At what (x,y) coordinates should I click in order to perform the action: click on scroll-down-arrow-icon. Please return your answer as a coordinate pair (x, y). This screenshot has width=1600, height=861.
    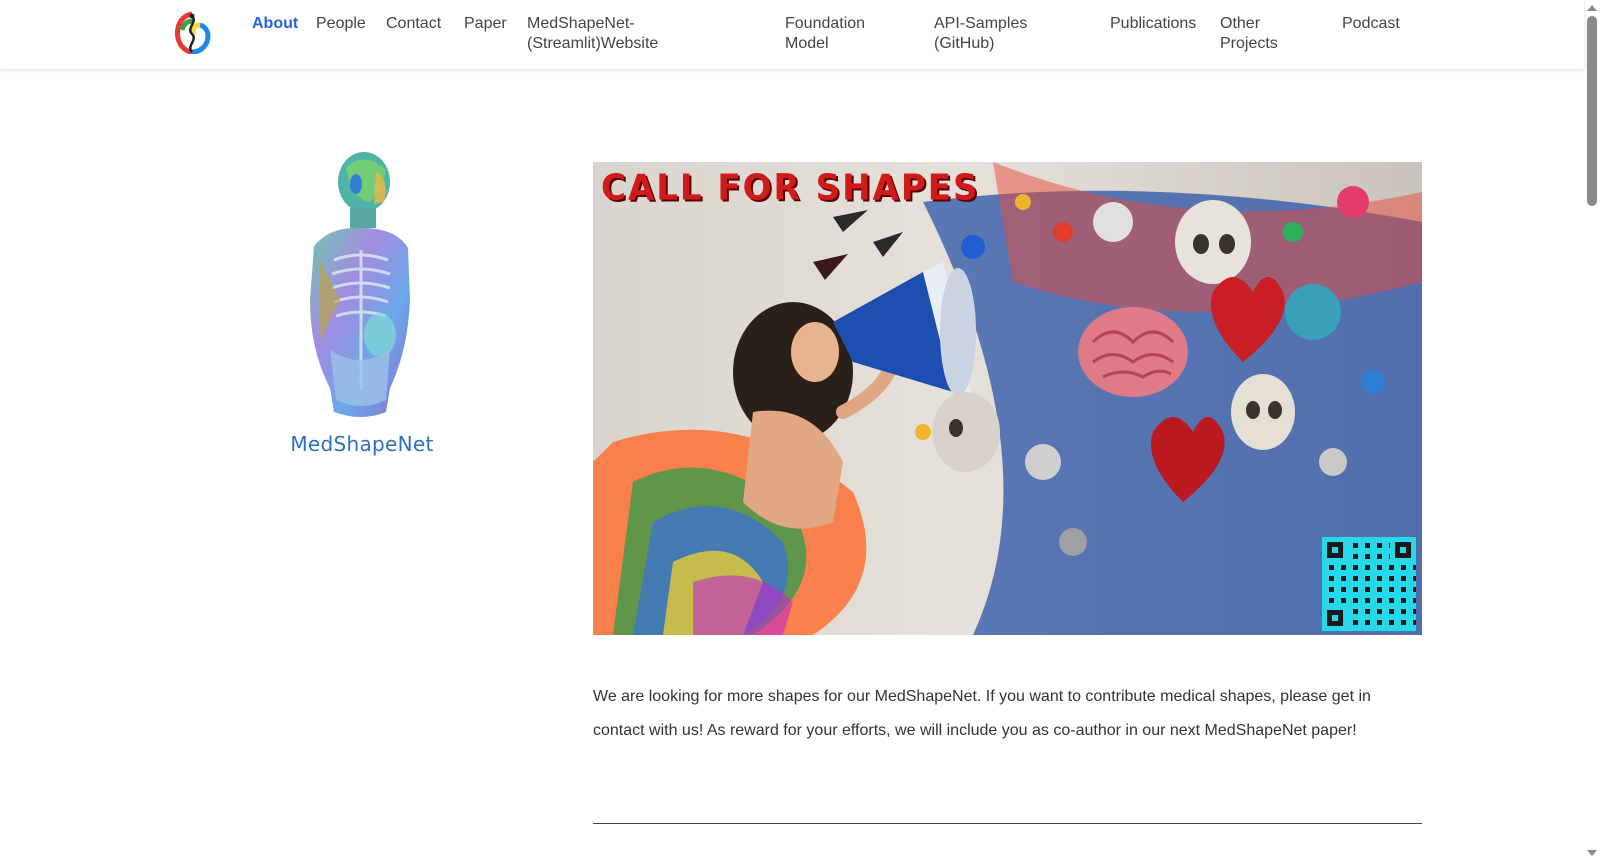
    Looking at the image, I should click on (1592, 853).